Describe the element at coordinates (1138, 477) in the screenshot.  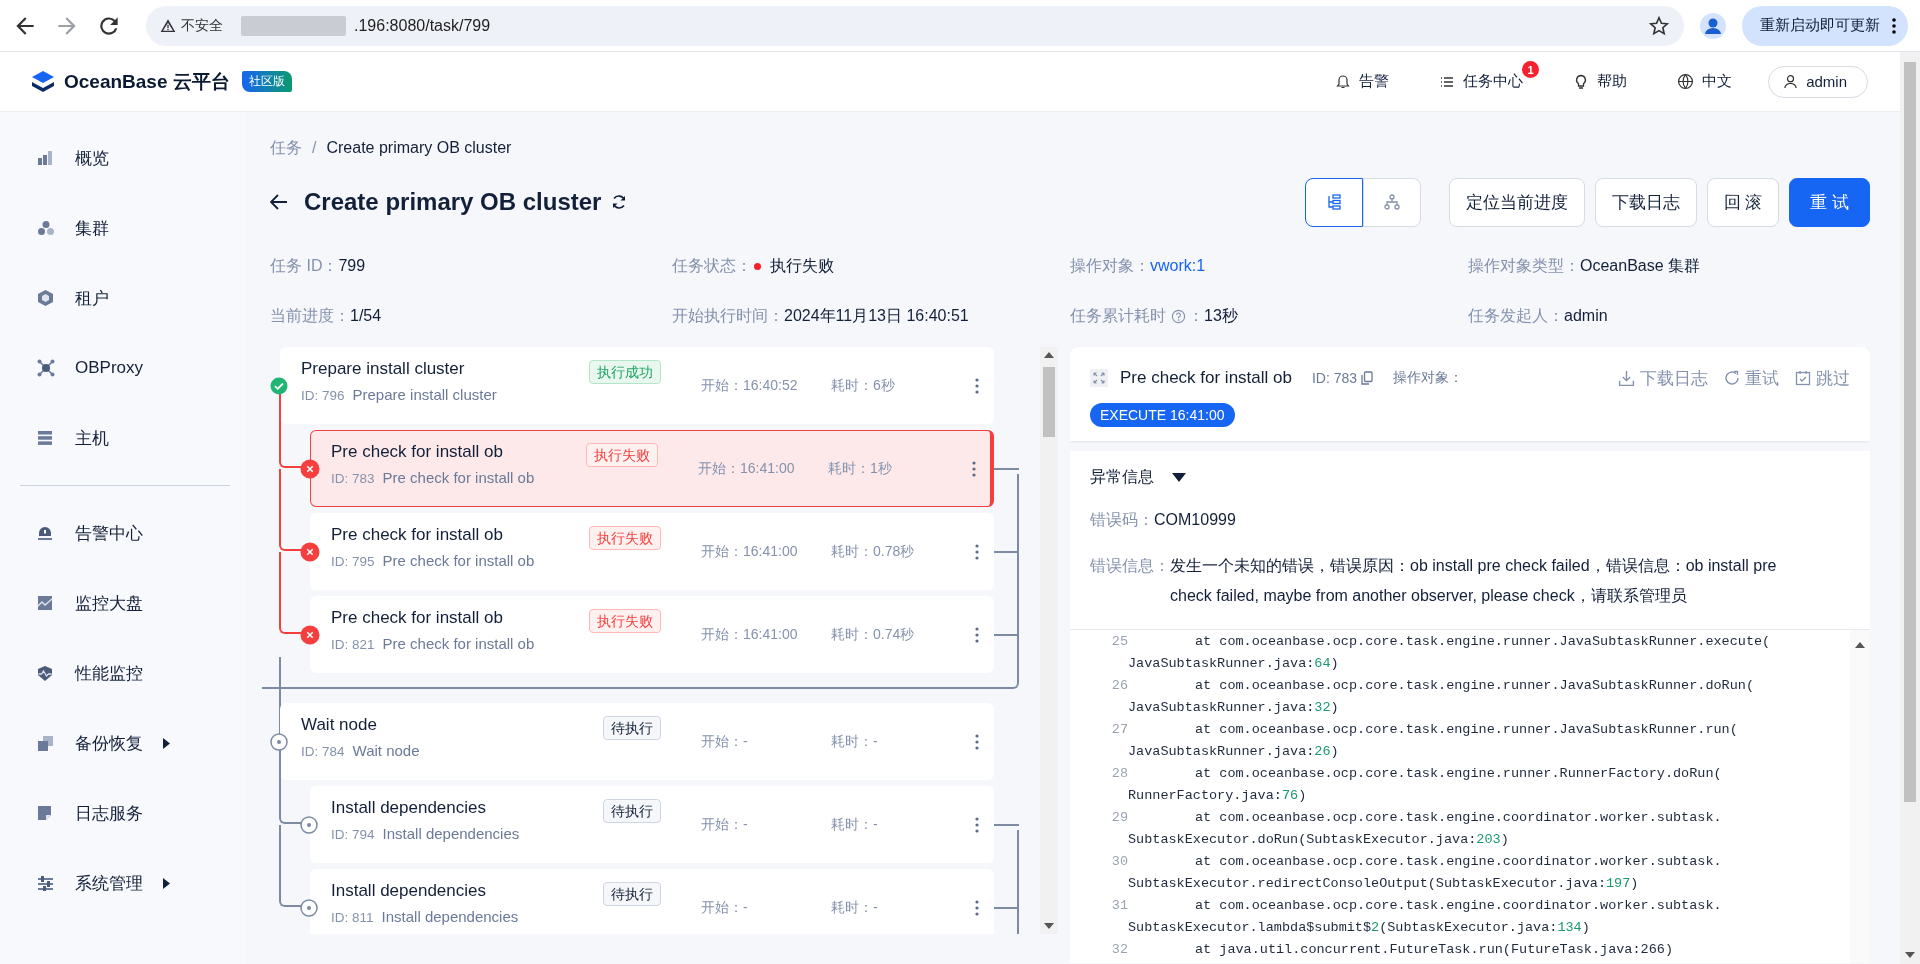
I see `section-toggle: 异常信息` at that location.